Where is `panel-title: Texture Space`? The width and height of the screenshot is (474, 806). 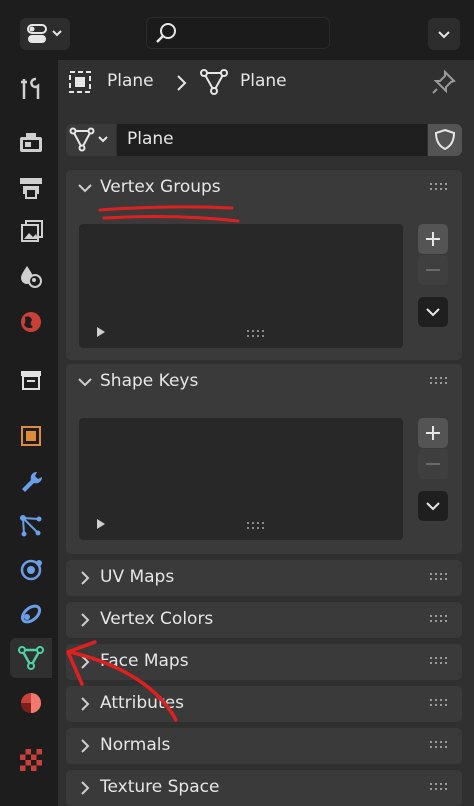 panel-title: Texture Space is located at coordinates (160, 787).